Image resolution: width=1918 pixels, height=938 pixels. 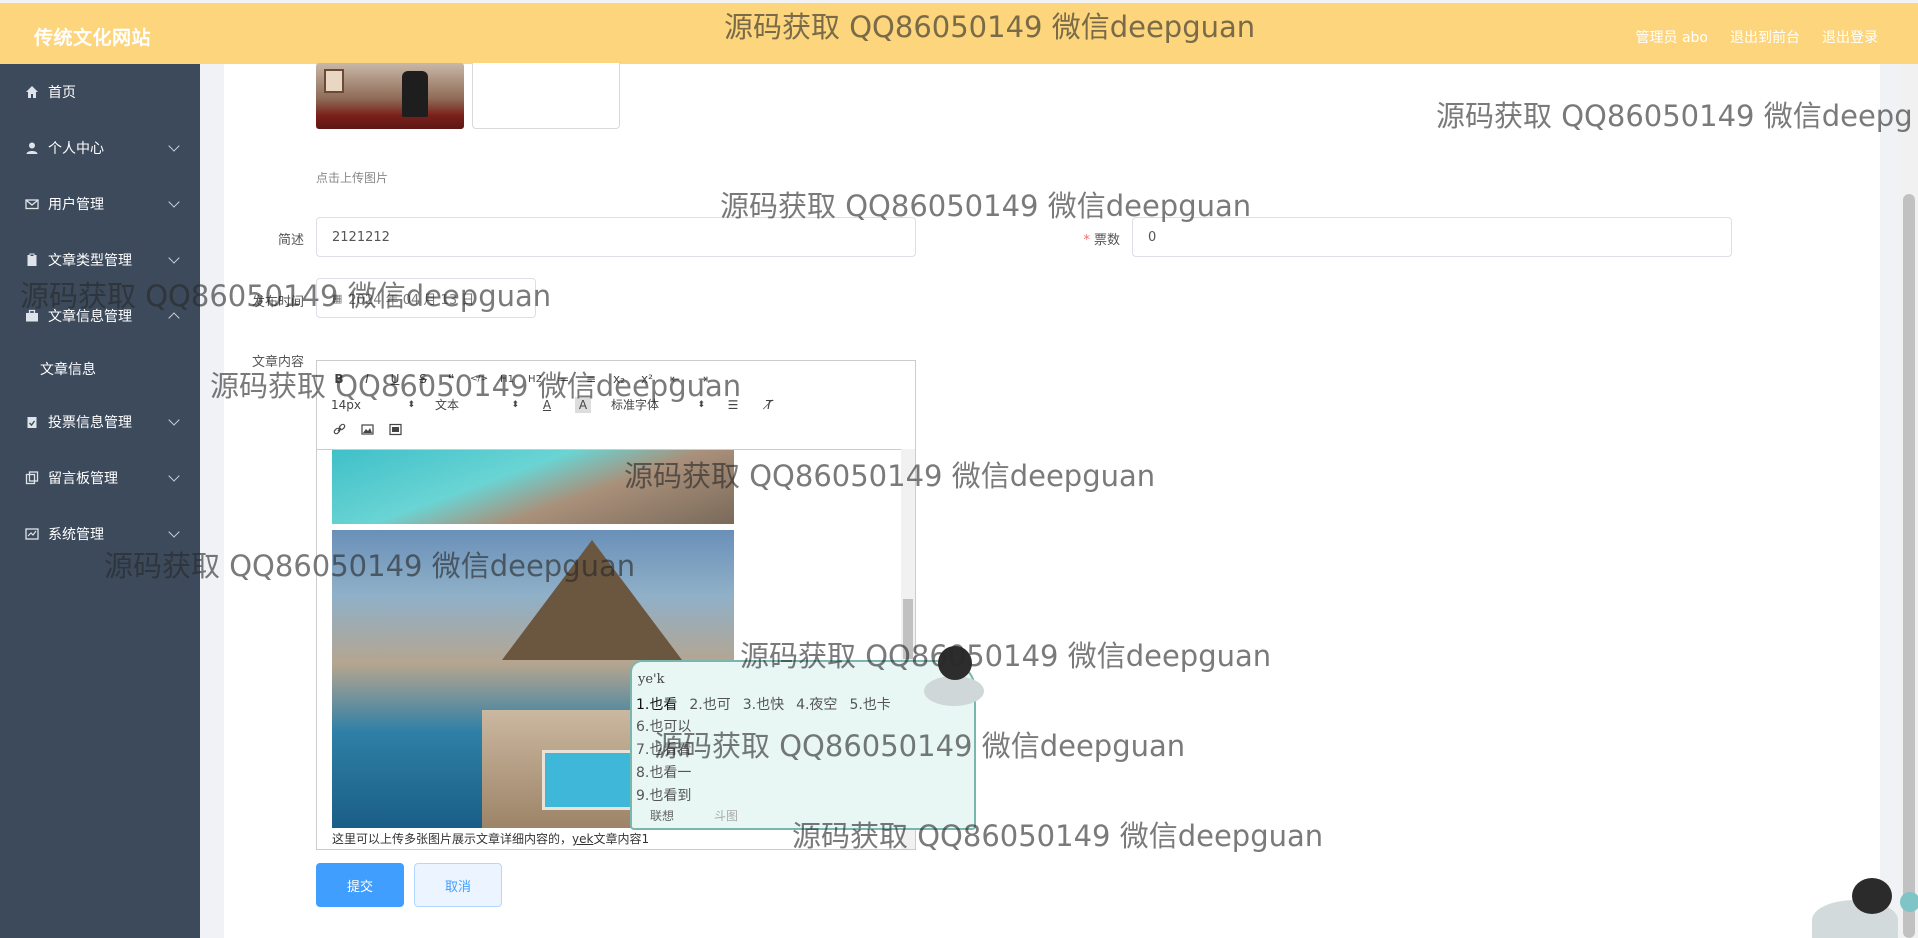 I want to click on link-icon, so click(x=339, y=429).